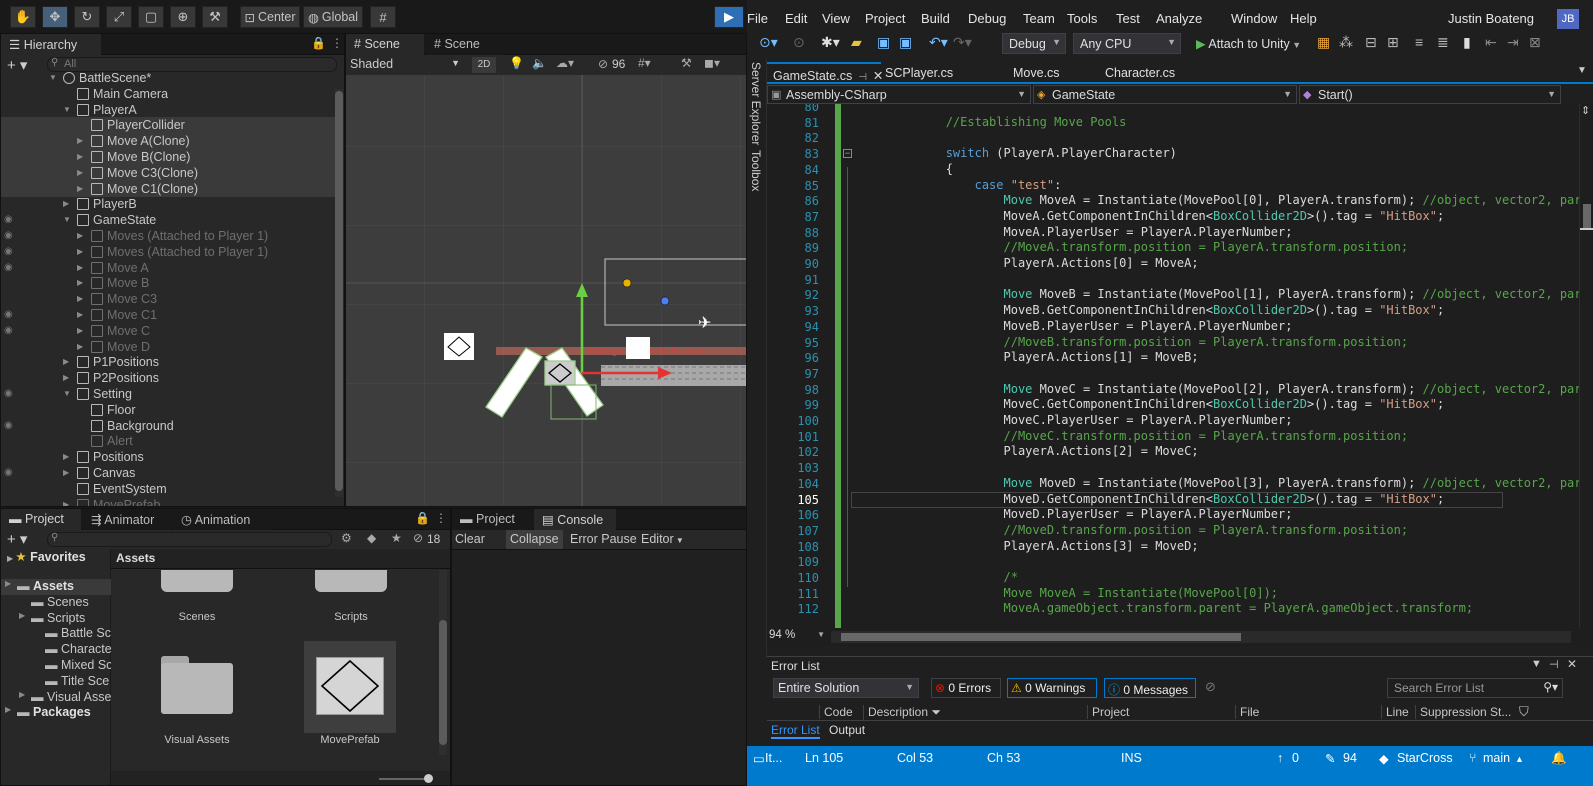  Describe the element at coordinates (333, 17) in the screenshot. I see `pivot-global-button: ◍ Global` at that location.